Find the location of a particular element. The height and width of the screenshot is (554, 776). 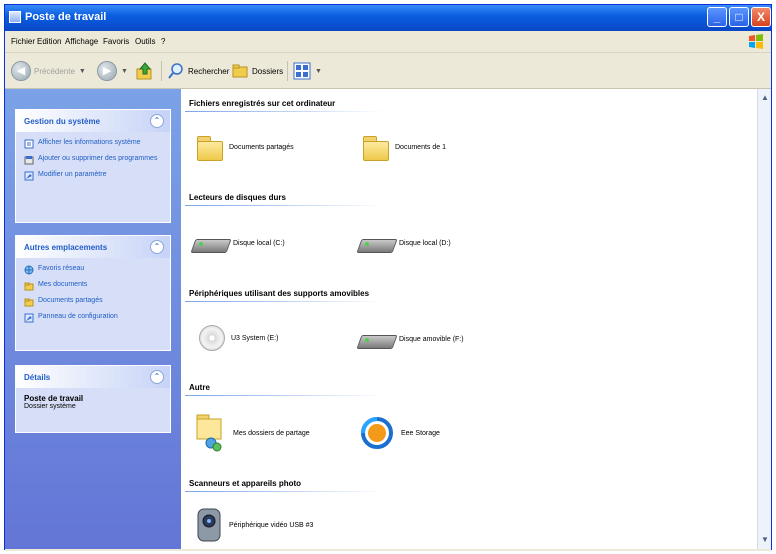

system-tasks-title: Gestion du système is located at coordinates (62, 121).